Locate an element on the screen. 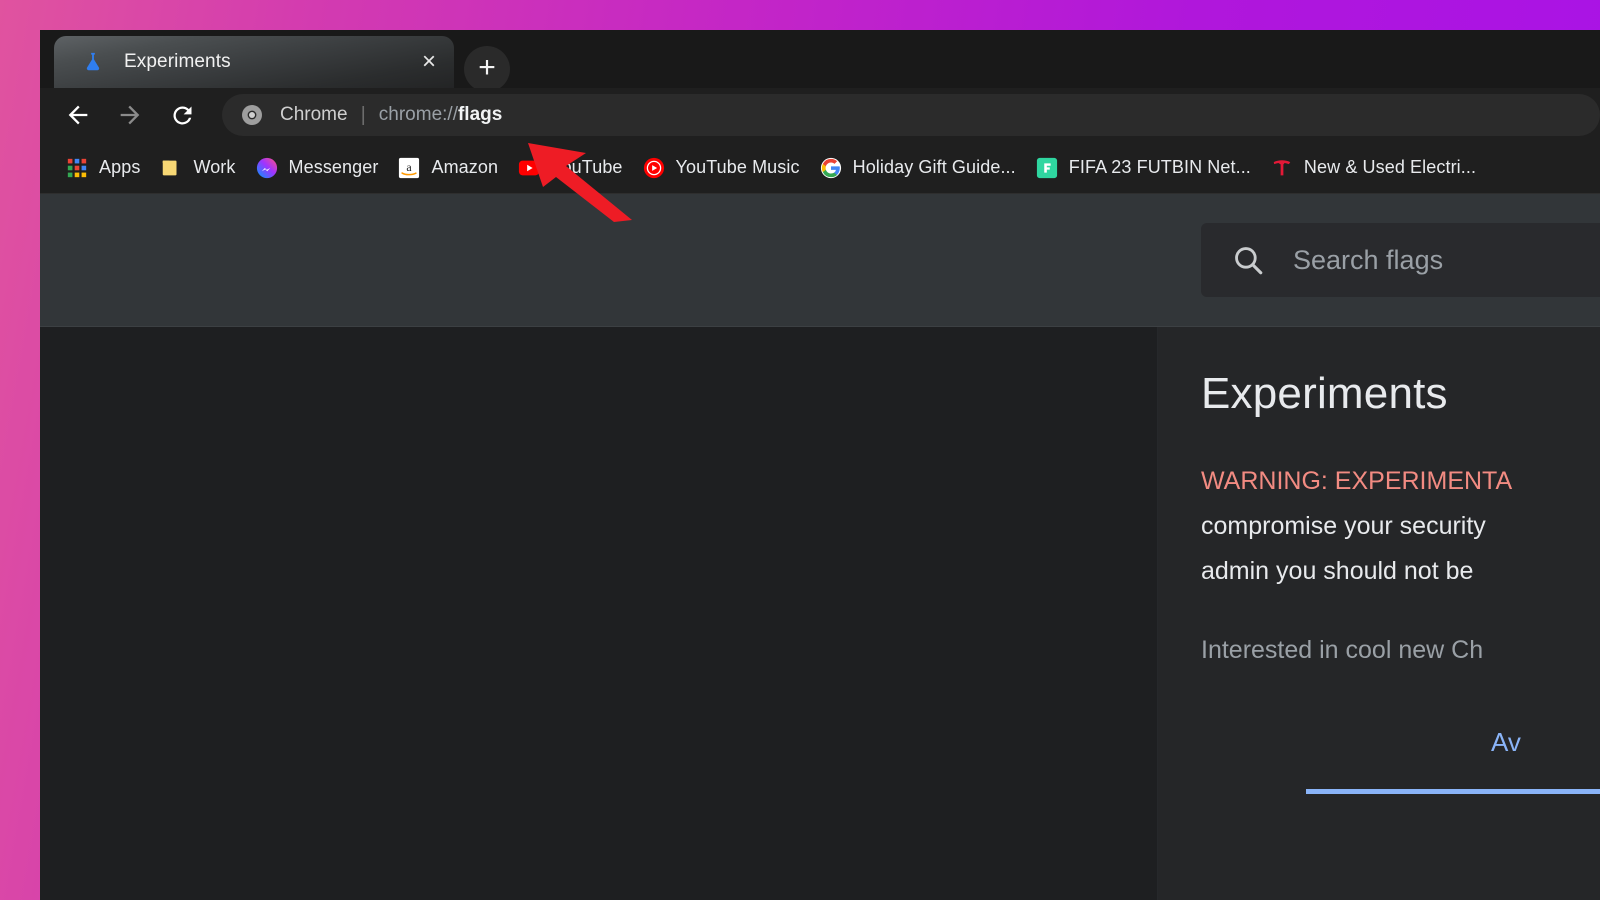 Image resolution: width=1600 pixels, height=900 pixels. bookmark-youtube-music: YouTube Music is located at coordinates (721, 168).